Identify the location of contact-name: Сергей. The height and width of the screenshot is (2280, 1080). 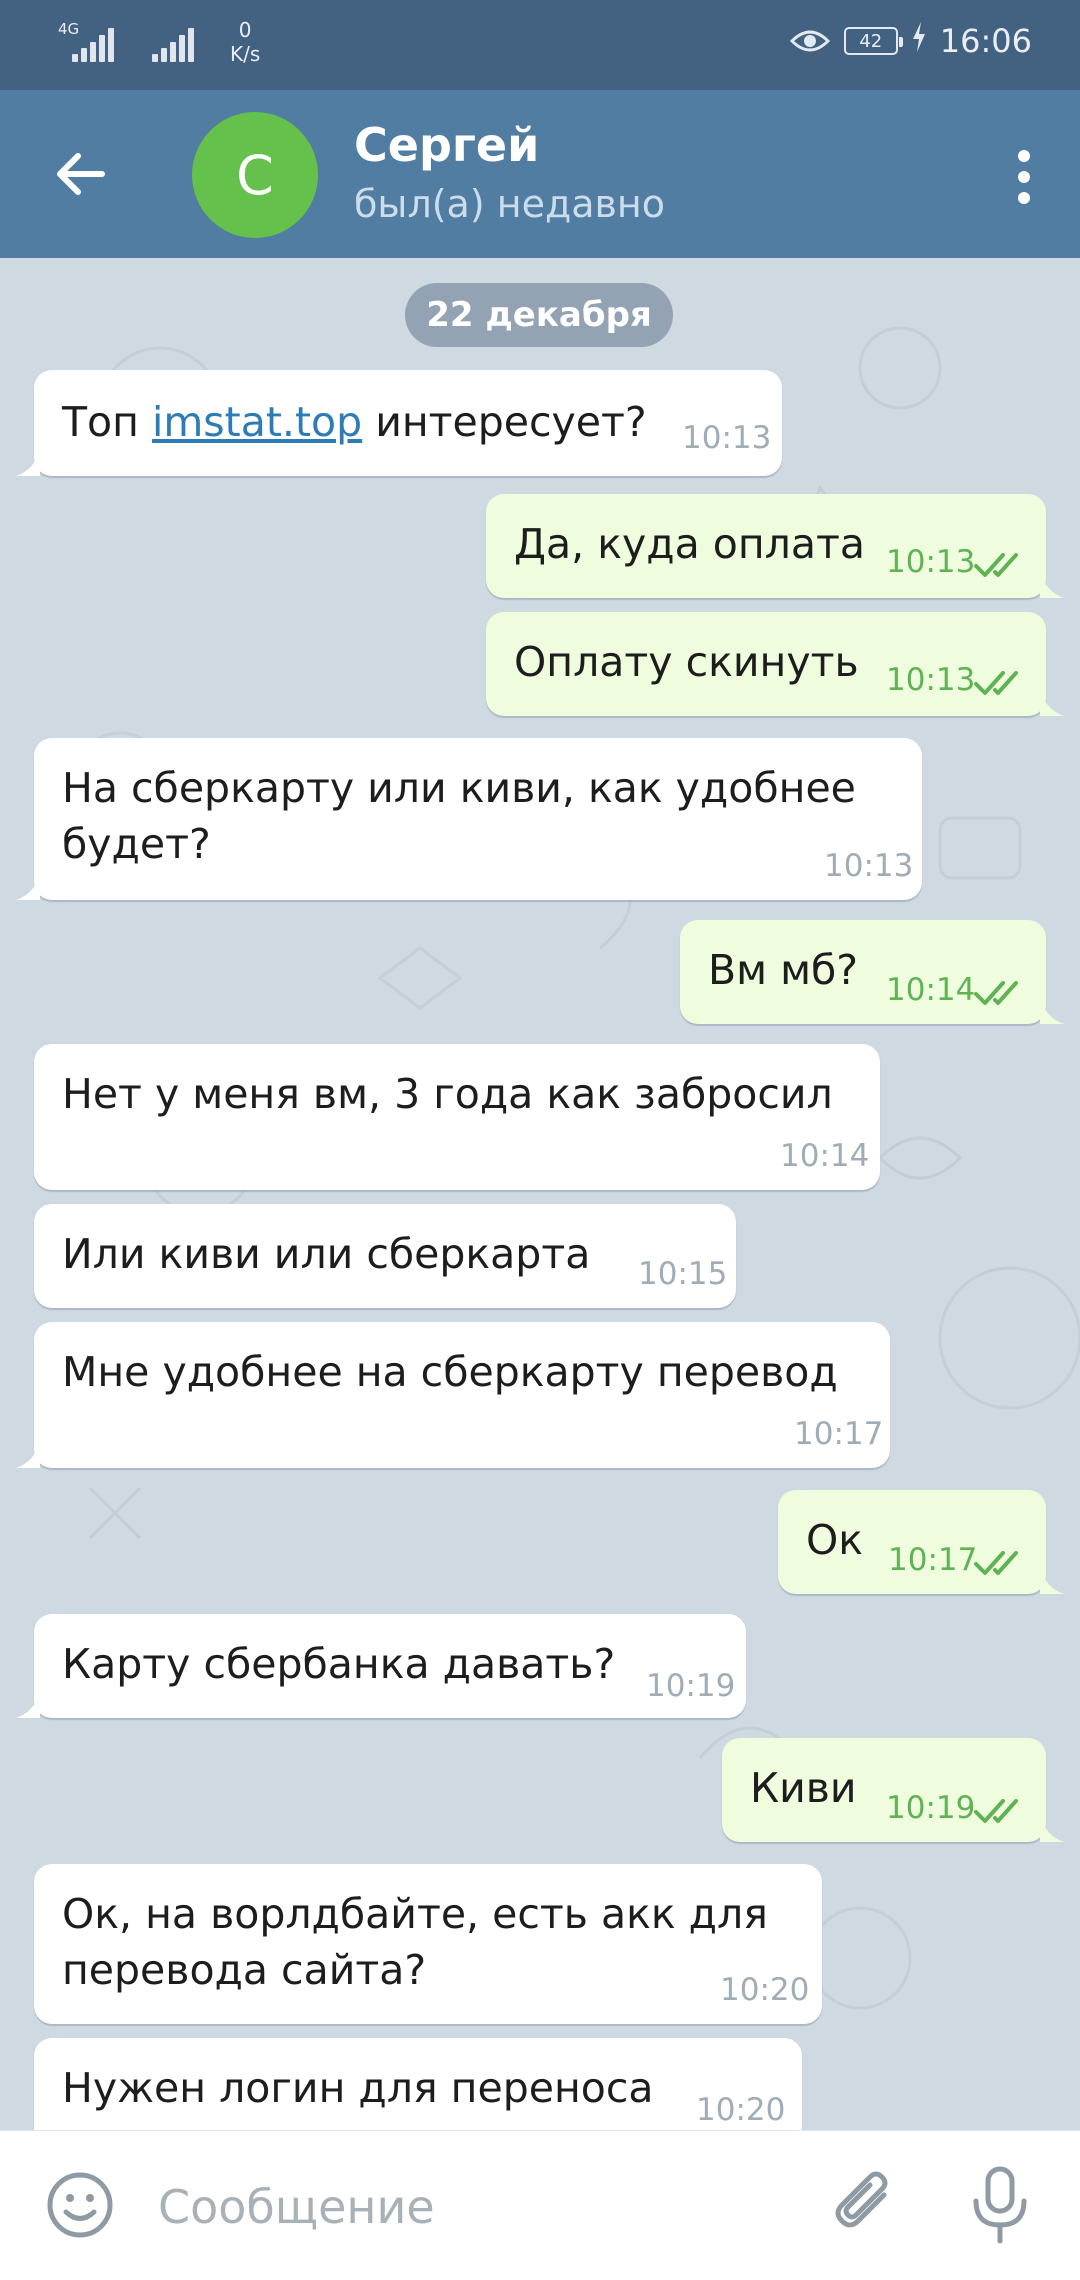
(446, 145).